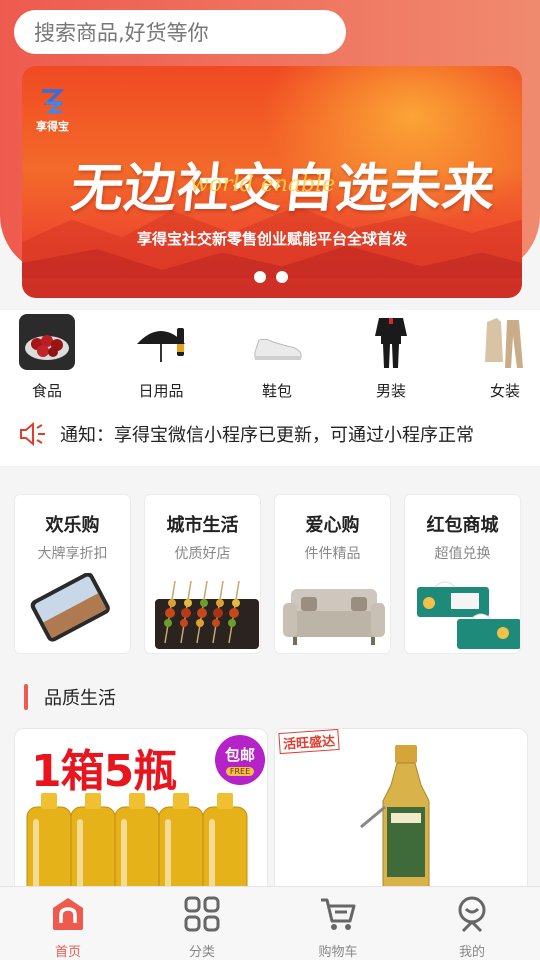 The height and width of the screenshot is (960, 540). Describe the element at coordinates (332, 525) in the screenshot. I see `promo-title: 爱心购` at that location.